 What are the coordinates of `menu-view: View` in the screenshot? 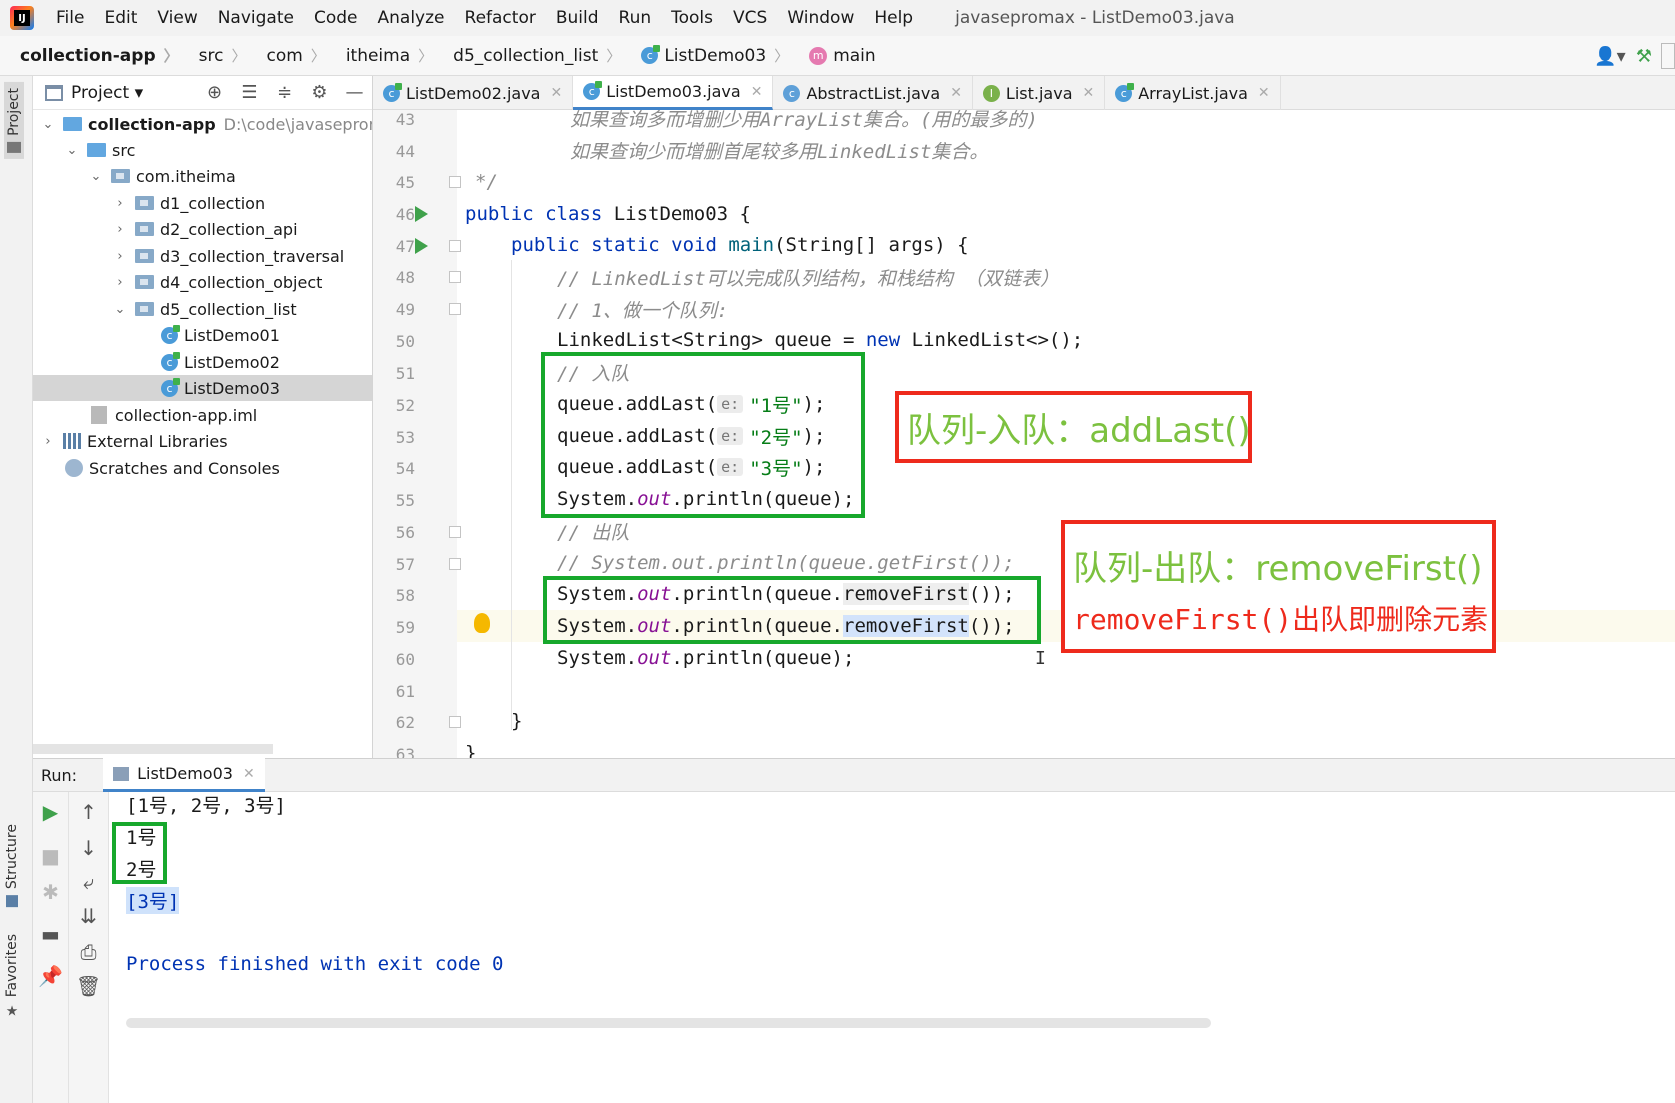 It's located at (177, 18).